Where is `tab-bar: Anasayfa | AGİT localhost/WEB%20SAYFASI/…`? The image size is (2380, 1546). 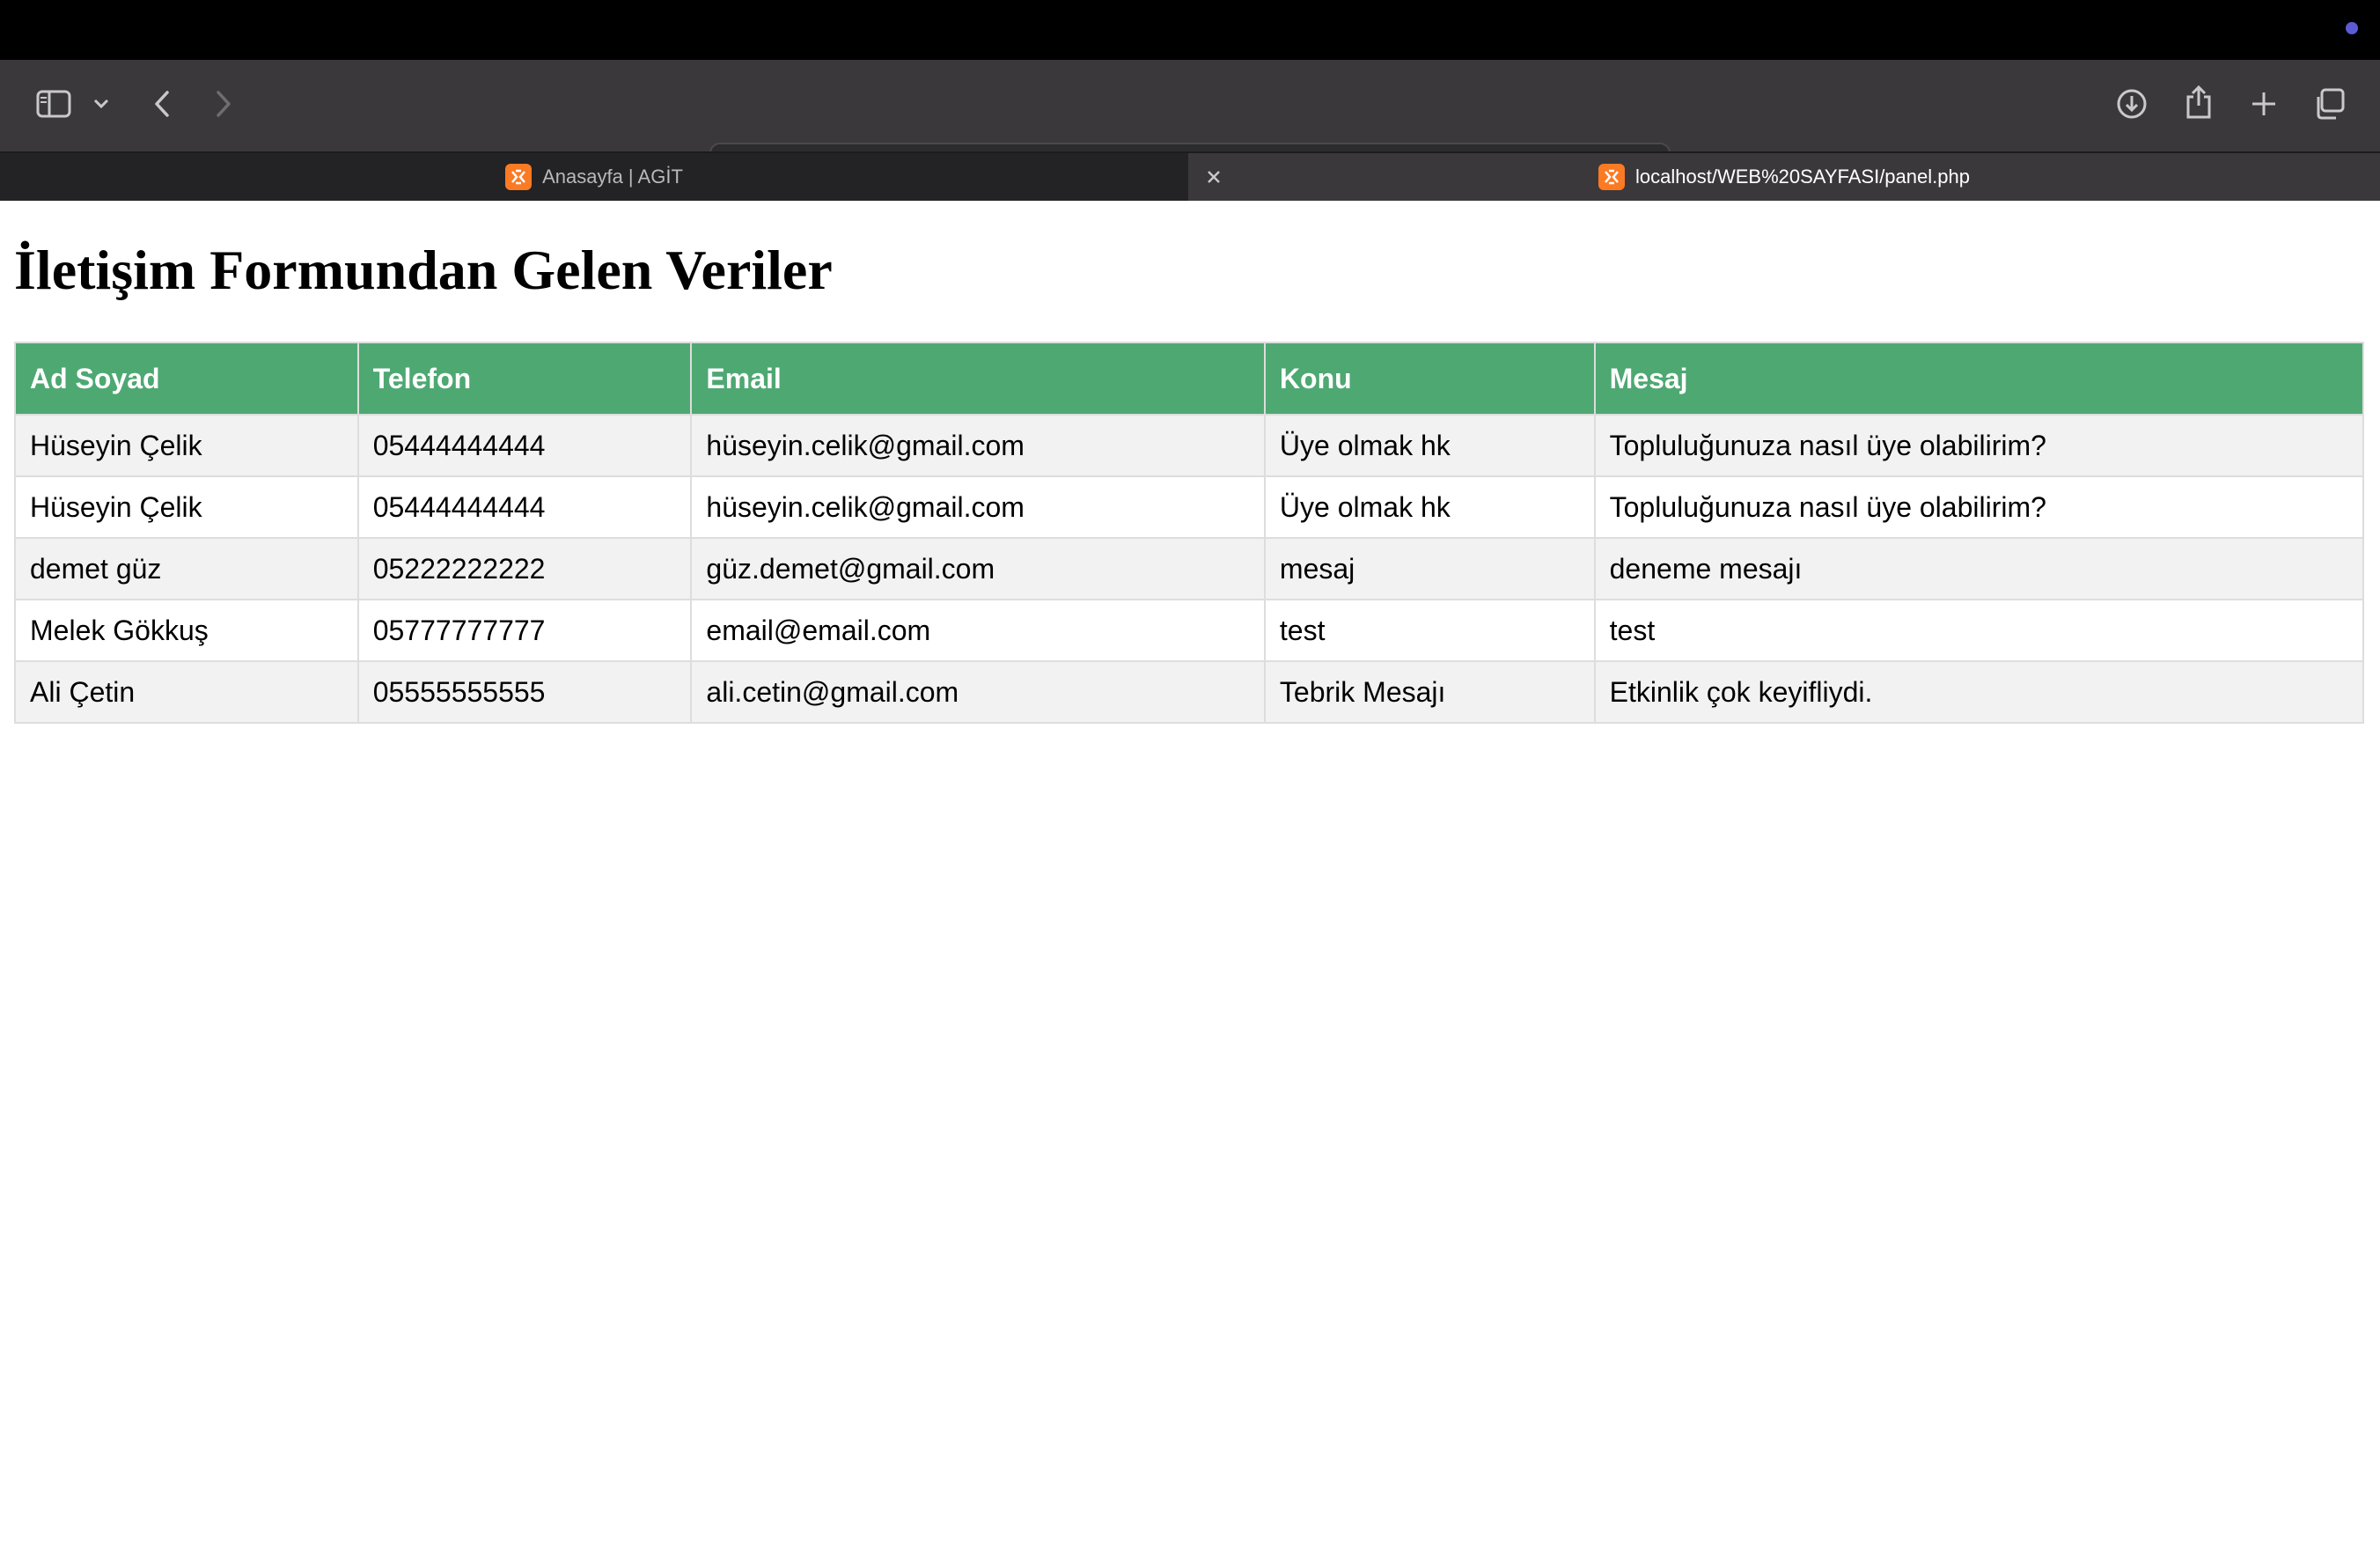
tab-bar: Anasayfa | AGİT localhost/WEB%20SAYFASI/… is located at coordinates (1190, 176).